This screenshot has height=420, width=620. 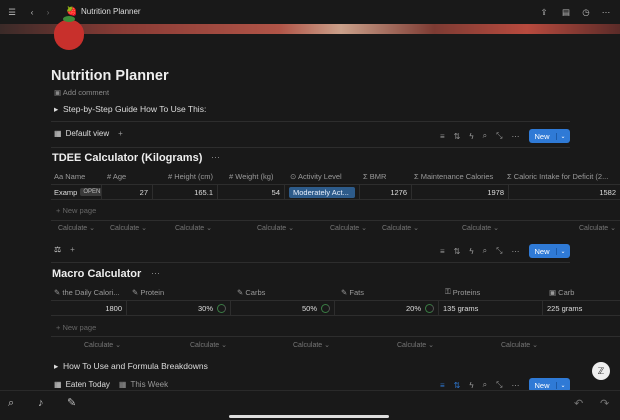 I want to click on add-comment: ▣ Add comment, so click(x=81, y=92).